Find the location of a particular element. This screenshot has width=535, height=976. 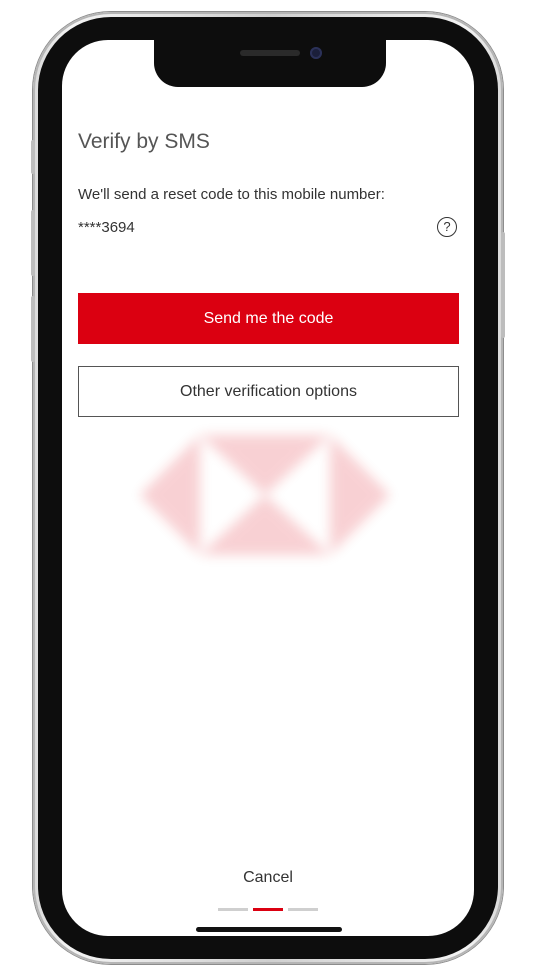

home-indicator is located at coordinates (269, 929).